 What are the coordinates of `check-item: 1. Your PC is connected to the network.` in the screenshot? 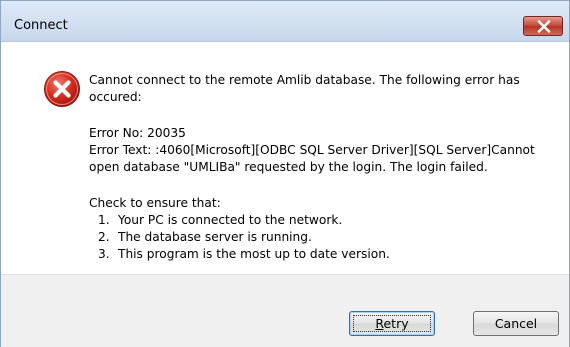 It's located at (220, 220).